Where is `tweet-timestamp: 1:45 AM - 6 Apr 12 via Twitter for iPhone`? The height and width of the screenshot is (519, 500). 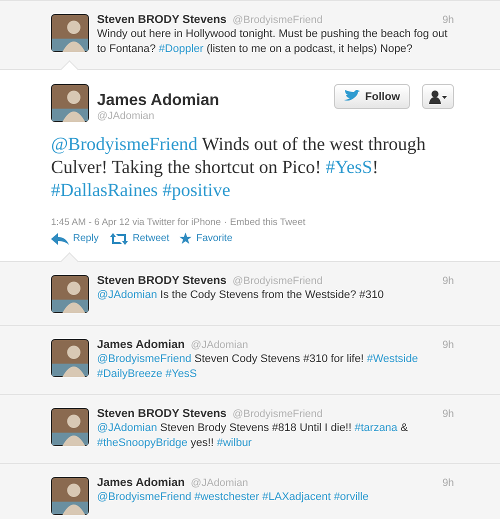 tweet-timestamp: 1:45 AM - 6 Apr 12 via Twitter for iPhone is located at coordinates (136, 222).